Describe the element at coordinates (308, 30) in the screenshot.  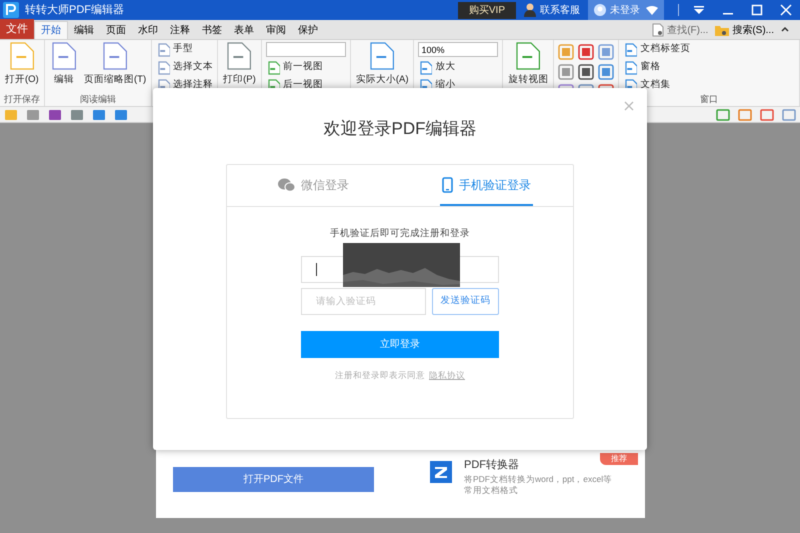
I see `ribbon-tab: 保护` at that location.